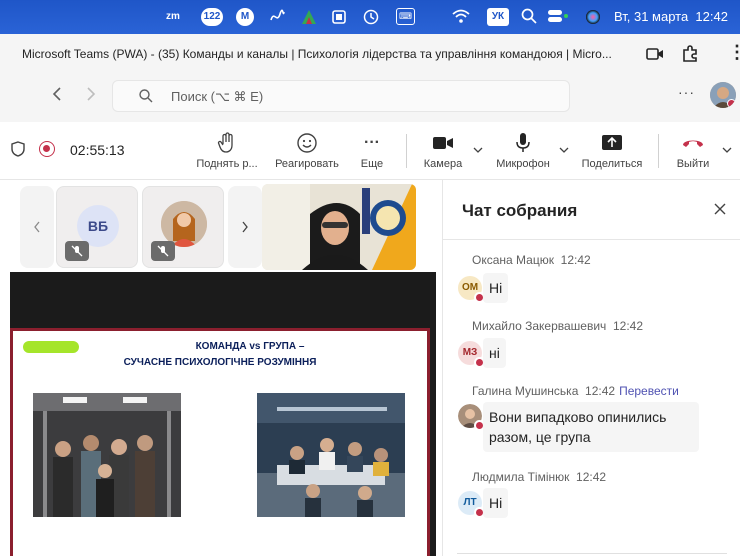 This screenshot has height=556, width=740. Describe the element at coordinates (107, 455) in the screenshot. I see `slide-image-elevator` at that location.